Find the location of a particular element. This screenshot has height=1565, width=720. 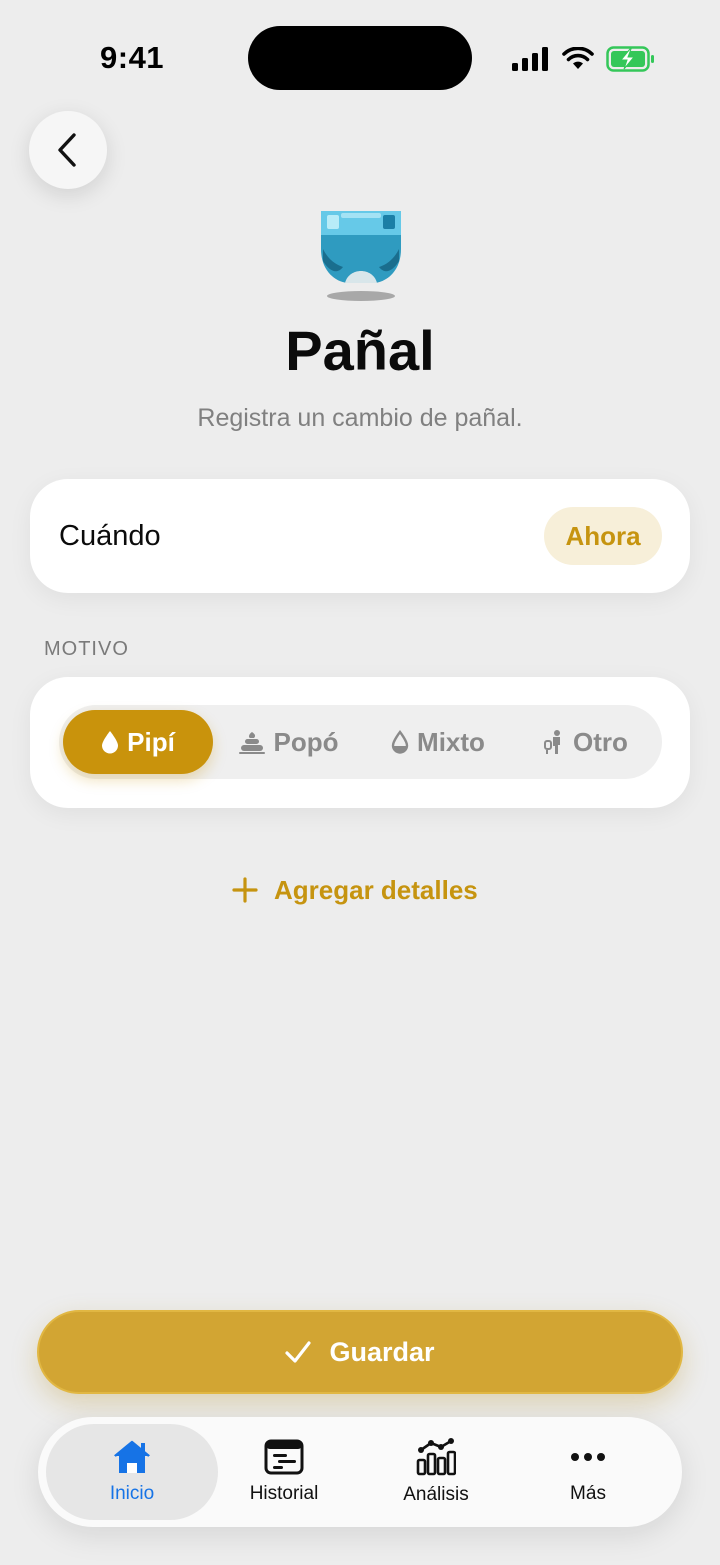

reason-card: Pipí Popó Mixto Otro is located at coordinates (360, 742).